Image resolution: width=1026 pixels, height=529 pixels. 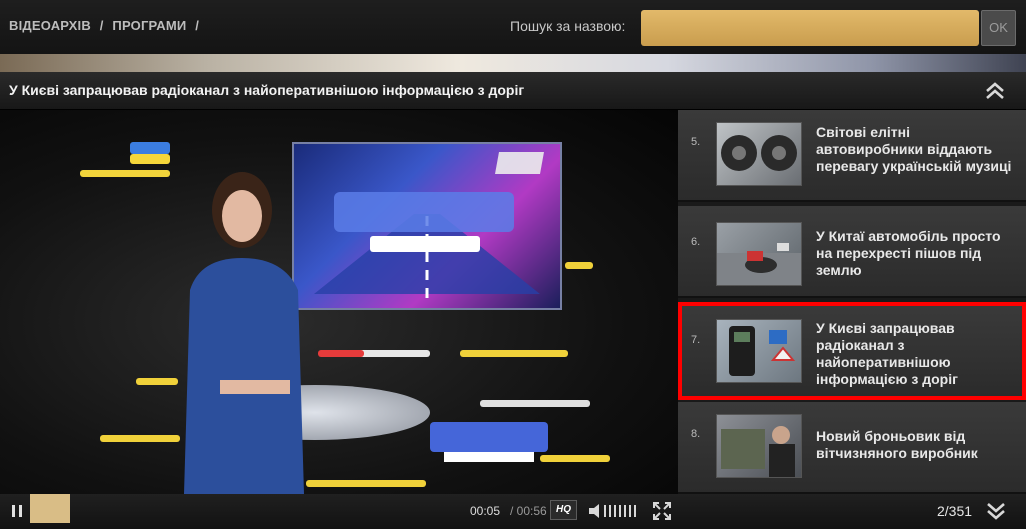 I want to click on pause-icon, so click(x=17, y=511).